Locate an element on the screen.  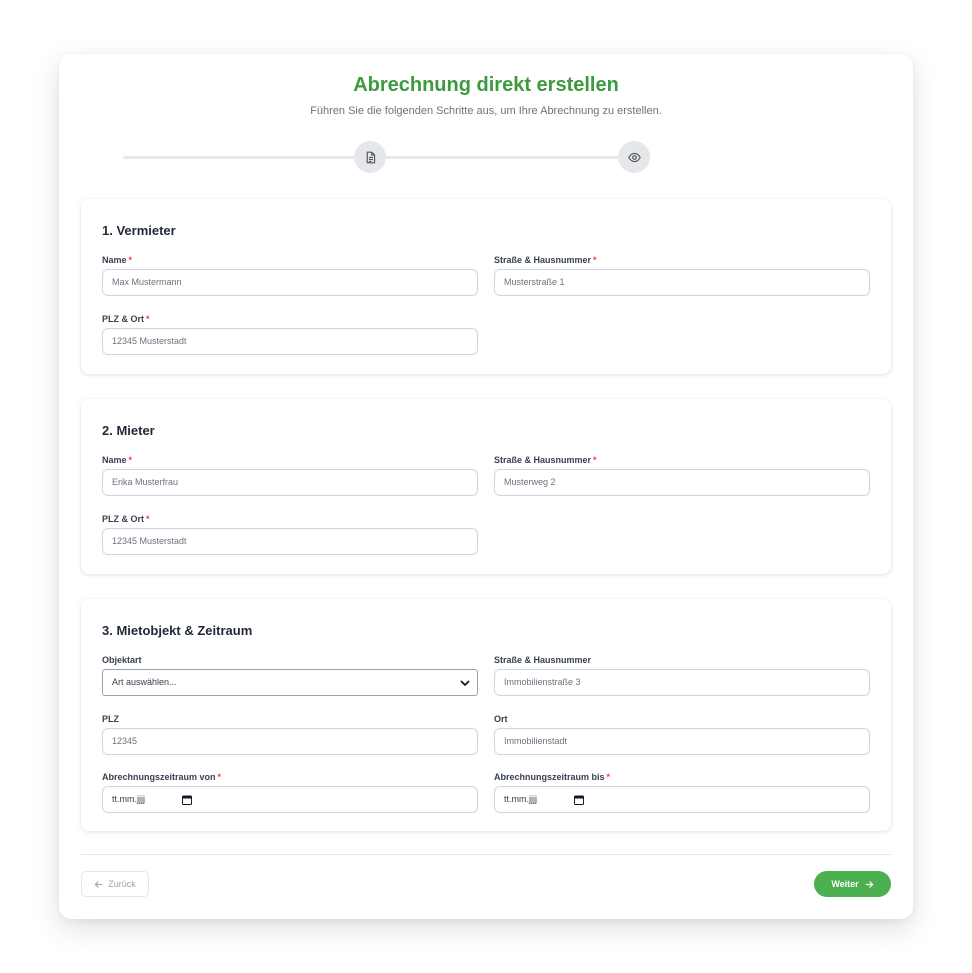
period-from-field: Abrechnungszeitraum von * tt.mm.jjjj is located at coordinates (290, 792).